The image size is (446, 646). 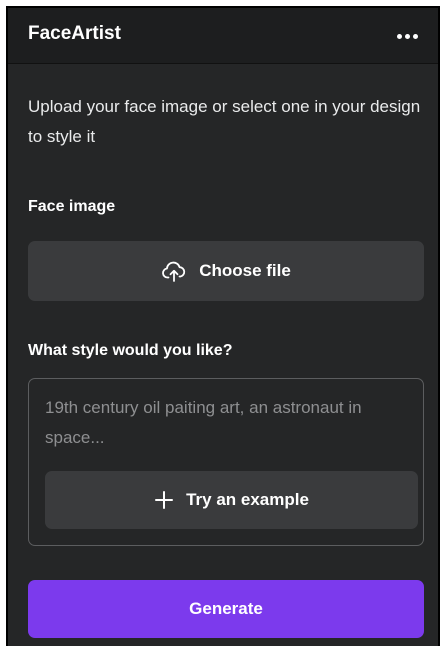 I want to click on choose-file-button: Choose file, so click(x=226, y=271).